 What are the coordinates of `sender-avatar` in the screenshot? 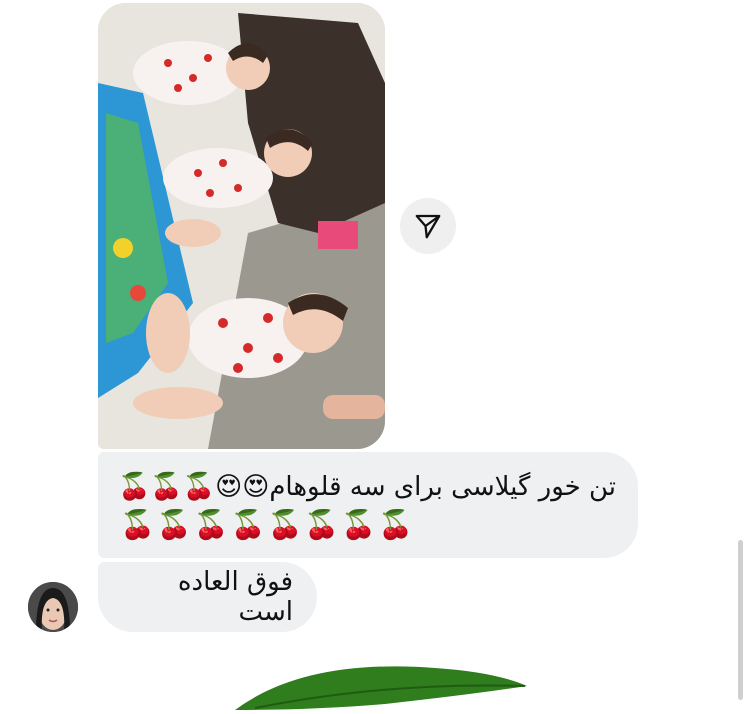 It's located at (53, 607).